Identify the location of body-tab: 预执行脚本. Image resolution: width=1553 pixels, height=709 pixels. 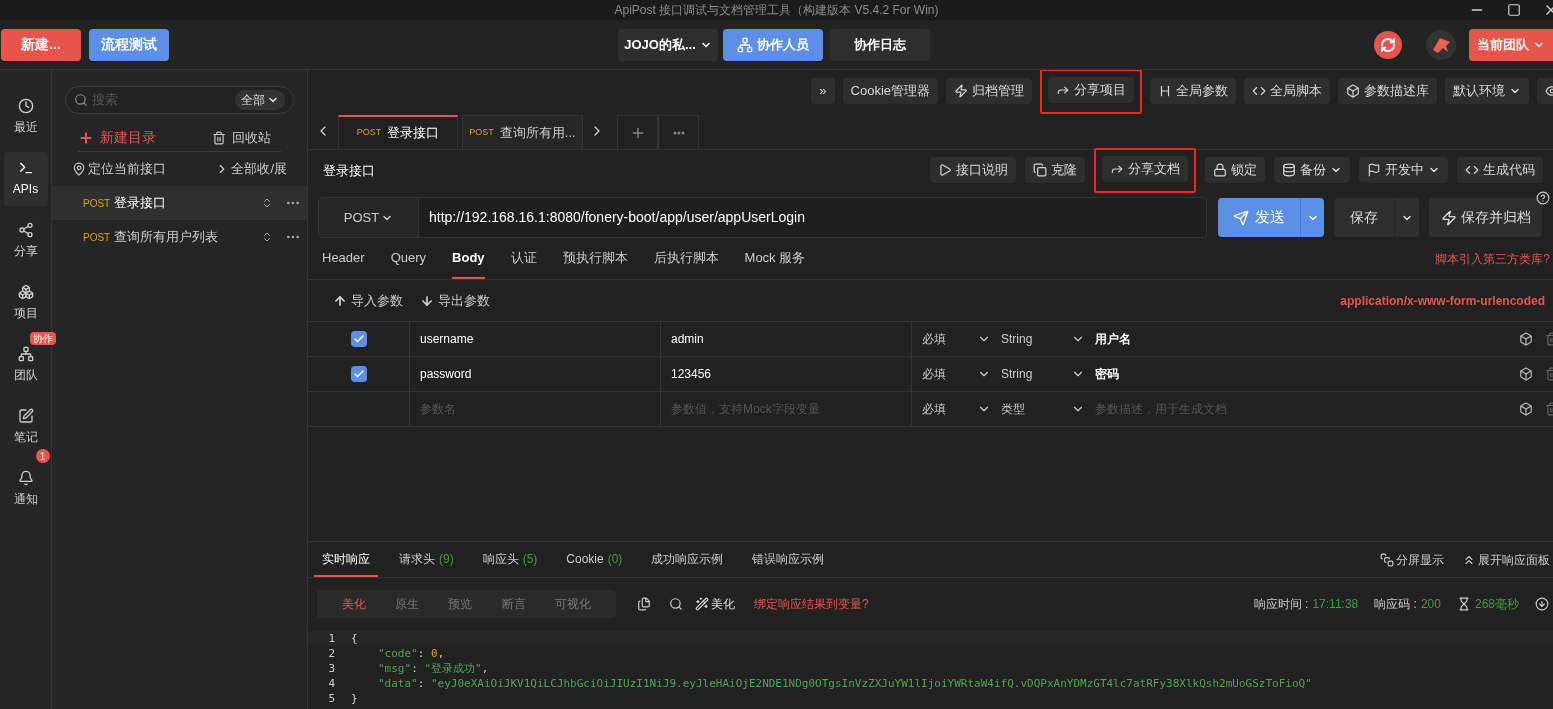
(595, 258).